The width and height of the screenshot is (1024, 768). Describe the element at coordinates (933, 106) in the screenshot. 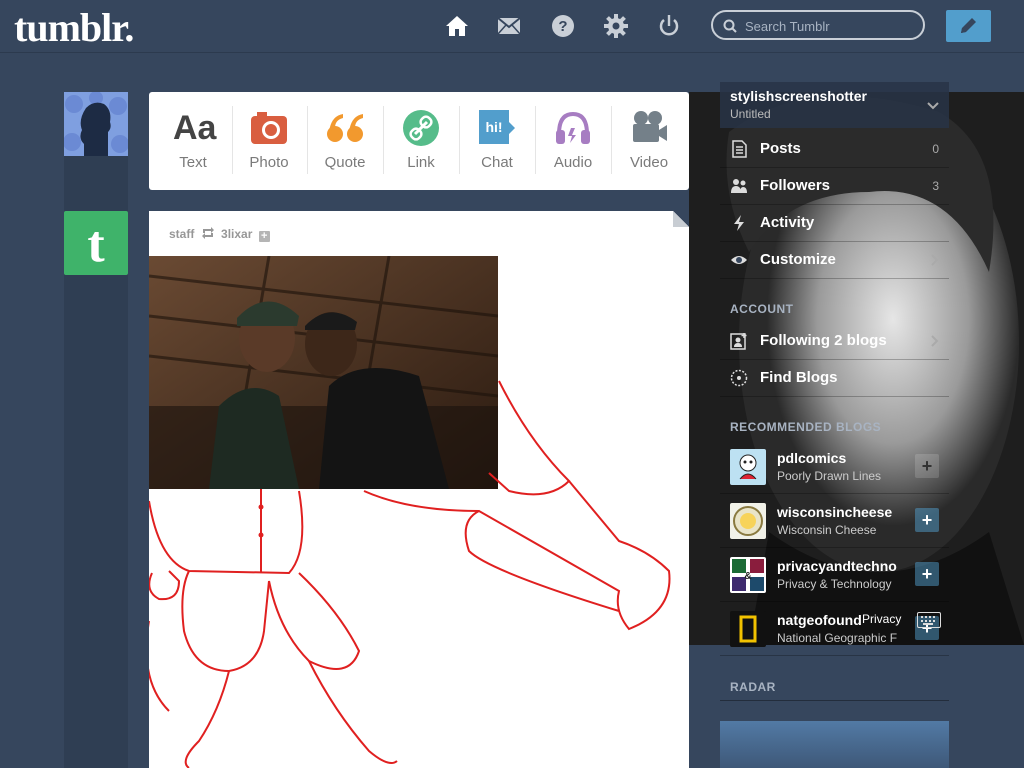

I see `chevron-down-icon` at that location.